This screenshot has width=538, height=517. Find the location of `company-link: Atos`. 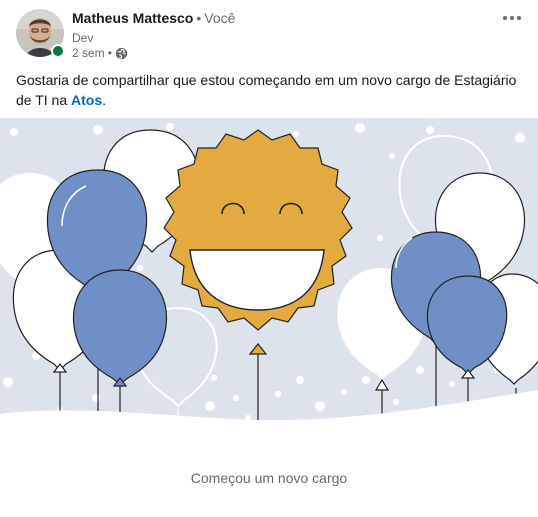

company-link: Atos is located at coordinates (86, 100).